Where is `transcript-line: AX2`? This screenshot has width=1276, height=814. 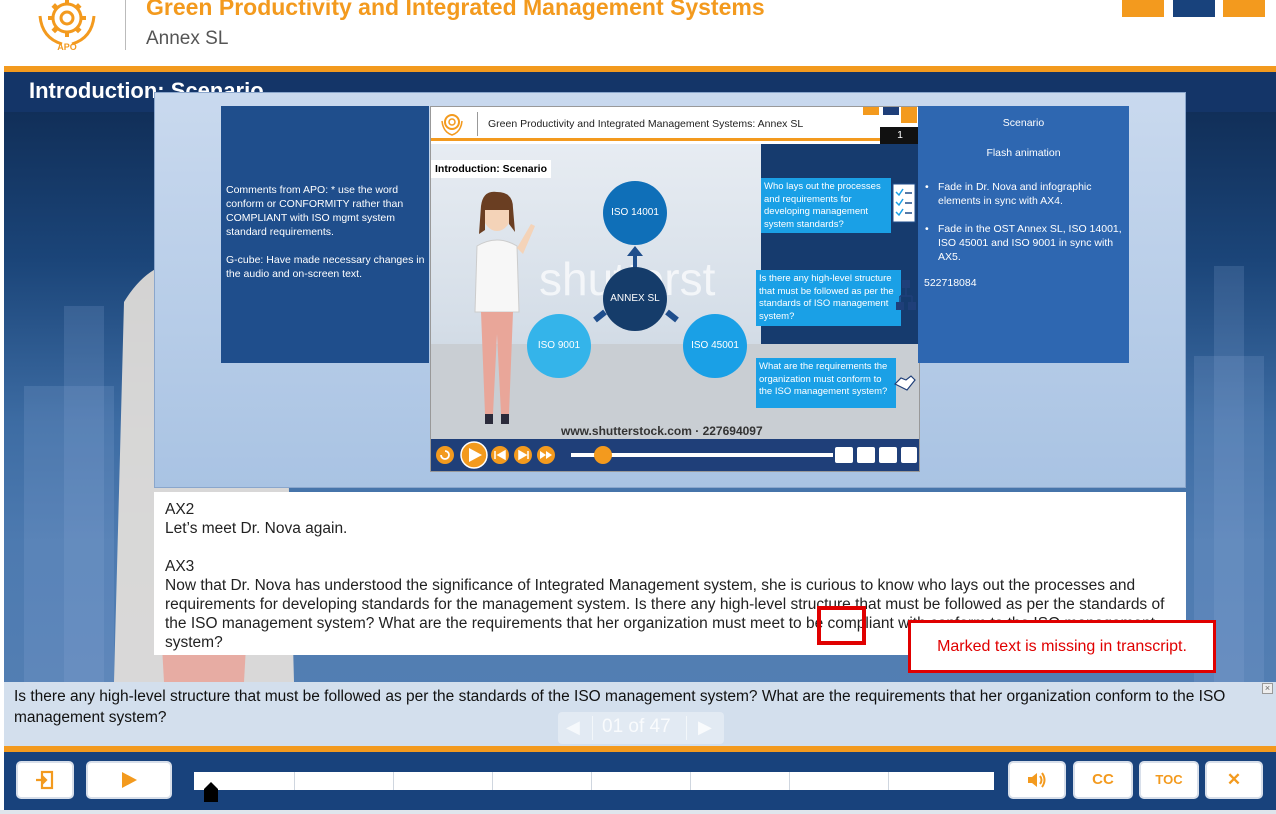 transcript-line: AX2 is located at coordinates (180, 509).